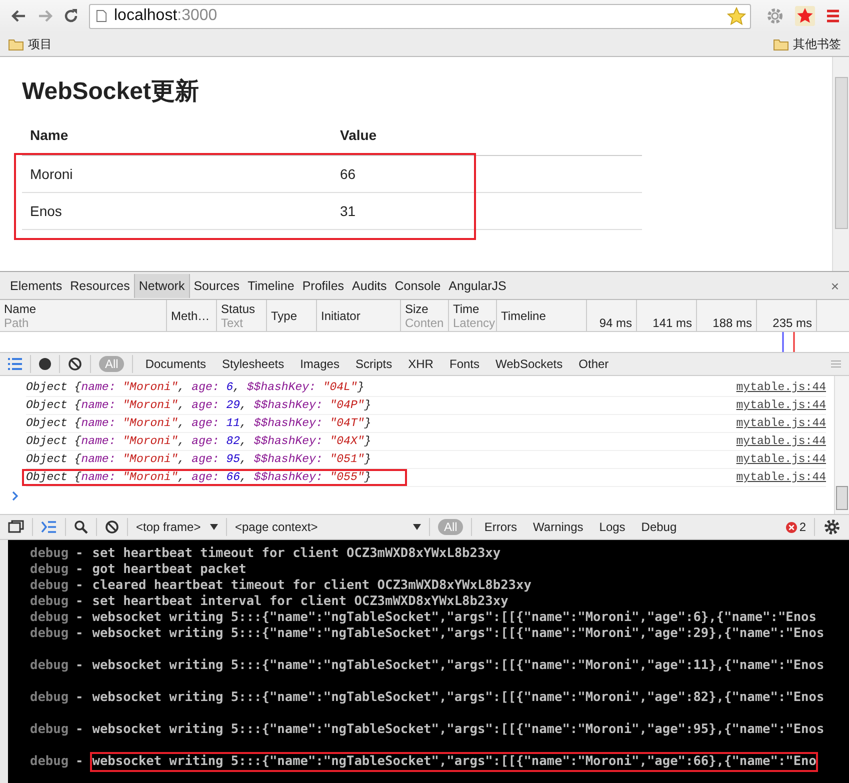 This screenshot has height=783, width=849. I want to click on column-header: Timeline, so click(542, 315).